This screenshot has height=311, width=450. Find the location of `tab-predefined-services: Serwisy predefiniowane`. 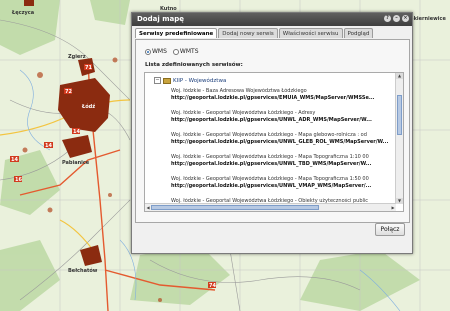

tab-predefined-services: Serwisy predefiniowane is located at coordinates (176, 33).